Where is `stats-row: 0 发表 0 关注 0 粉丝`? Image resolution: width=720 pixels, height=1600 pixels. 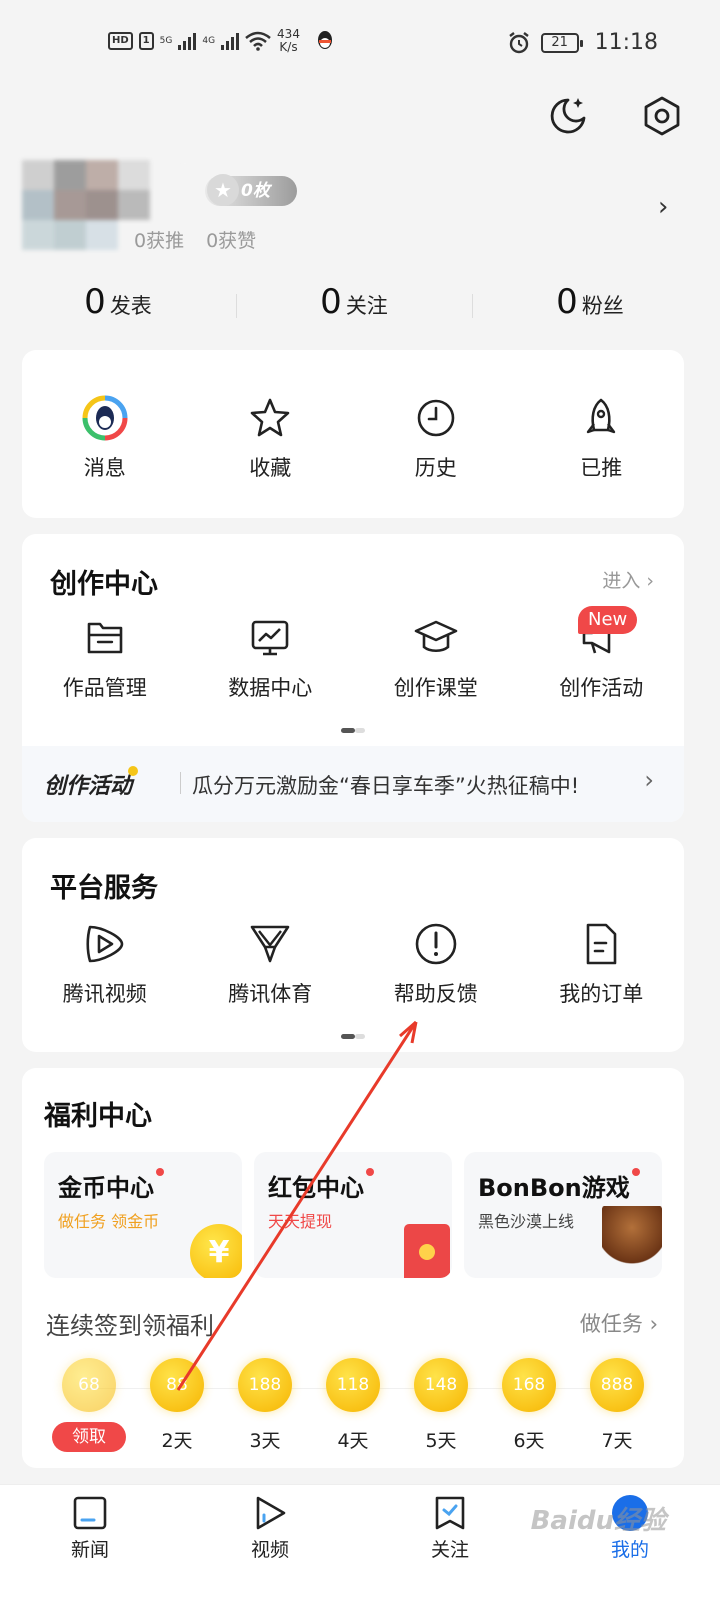
stats-row: 0 发表 0 关注 0 粉丝 is located at coordinates (354, 307).